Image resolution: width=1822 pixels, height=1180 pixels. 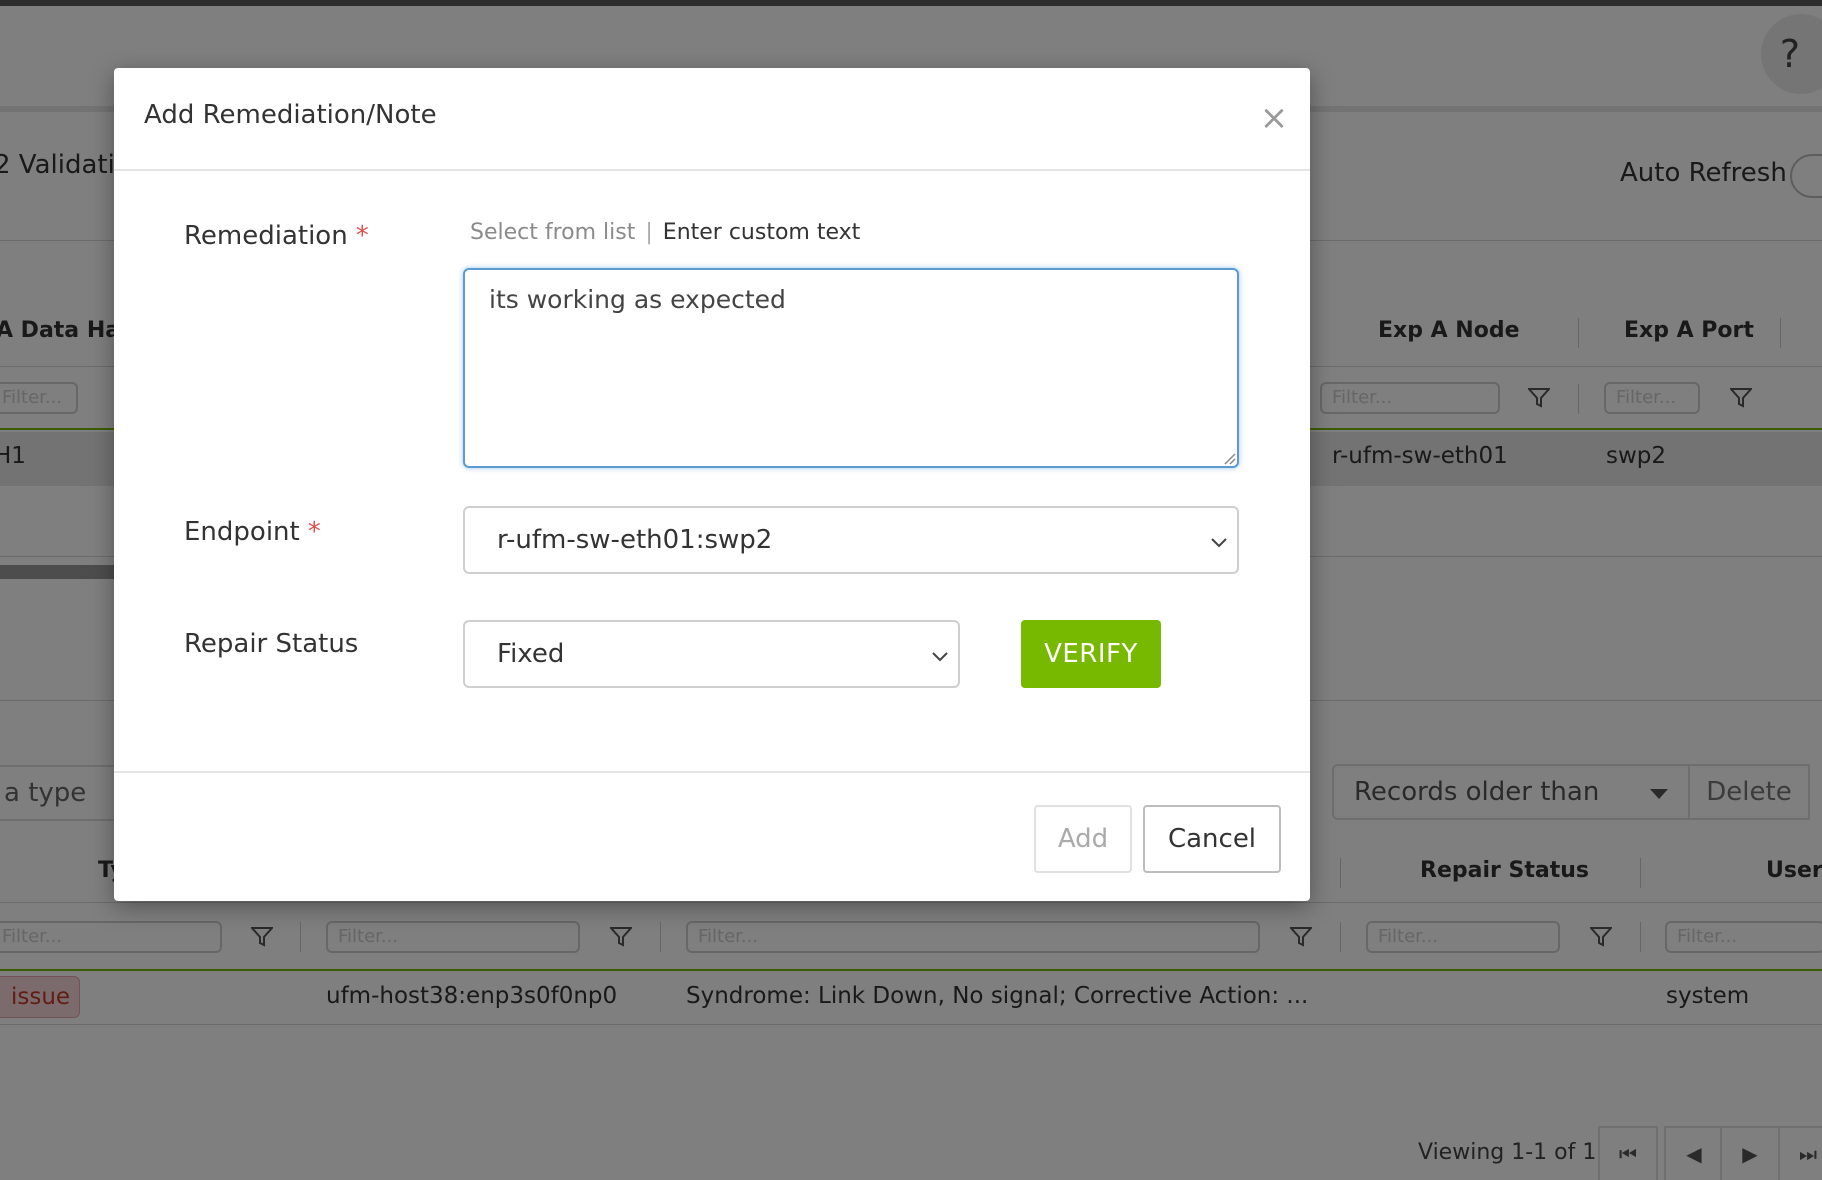 I want to click on tab-select-from-list: Select from list, so click(x=552, y=232).